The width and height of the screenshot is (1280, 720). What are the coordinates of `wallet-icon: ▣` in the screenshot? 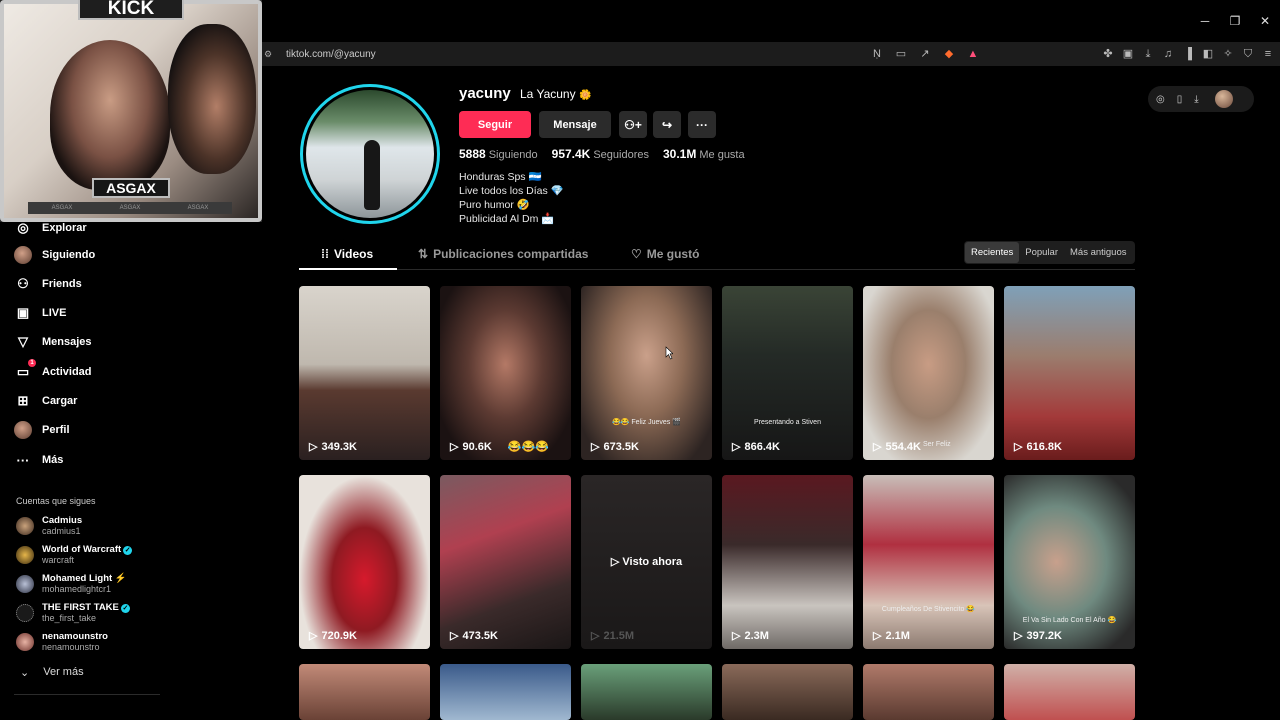 It's located at (1128, 54).